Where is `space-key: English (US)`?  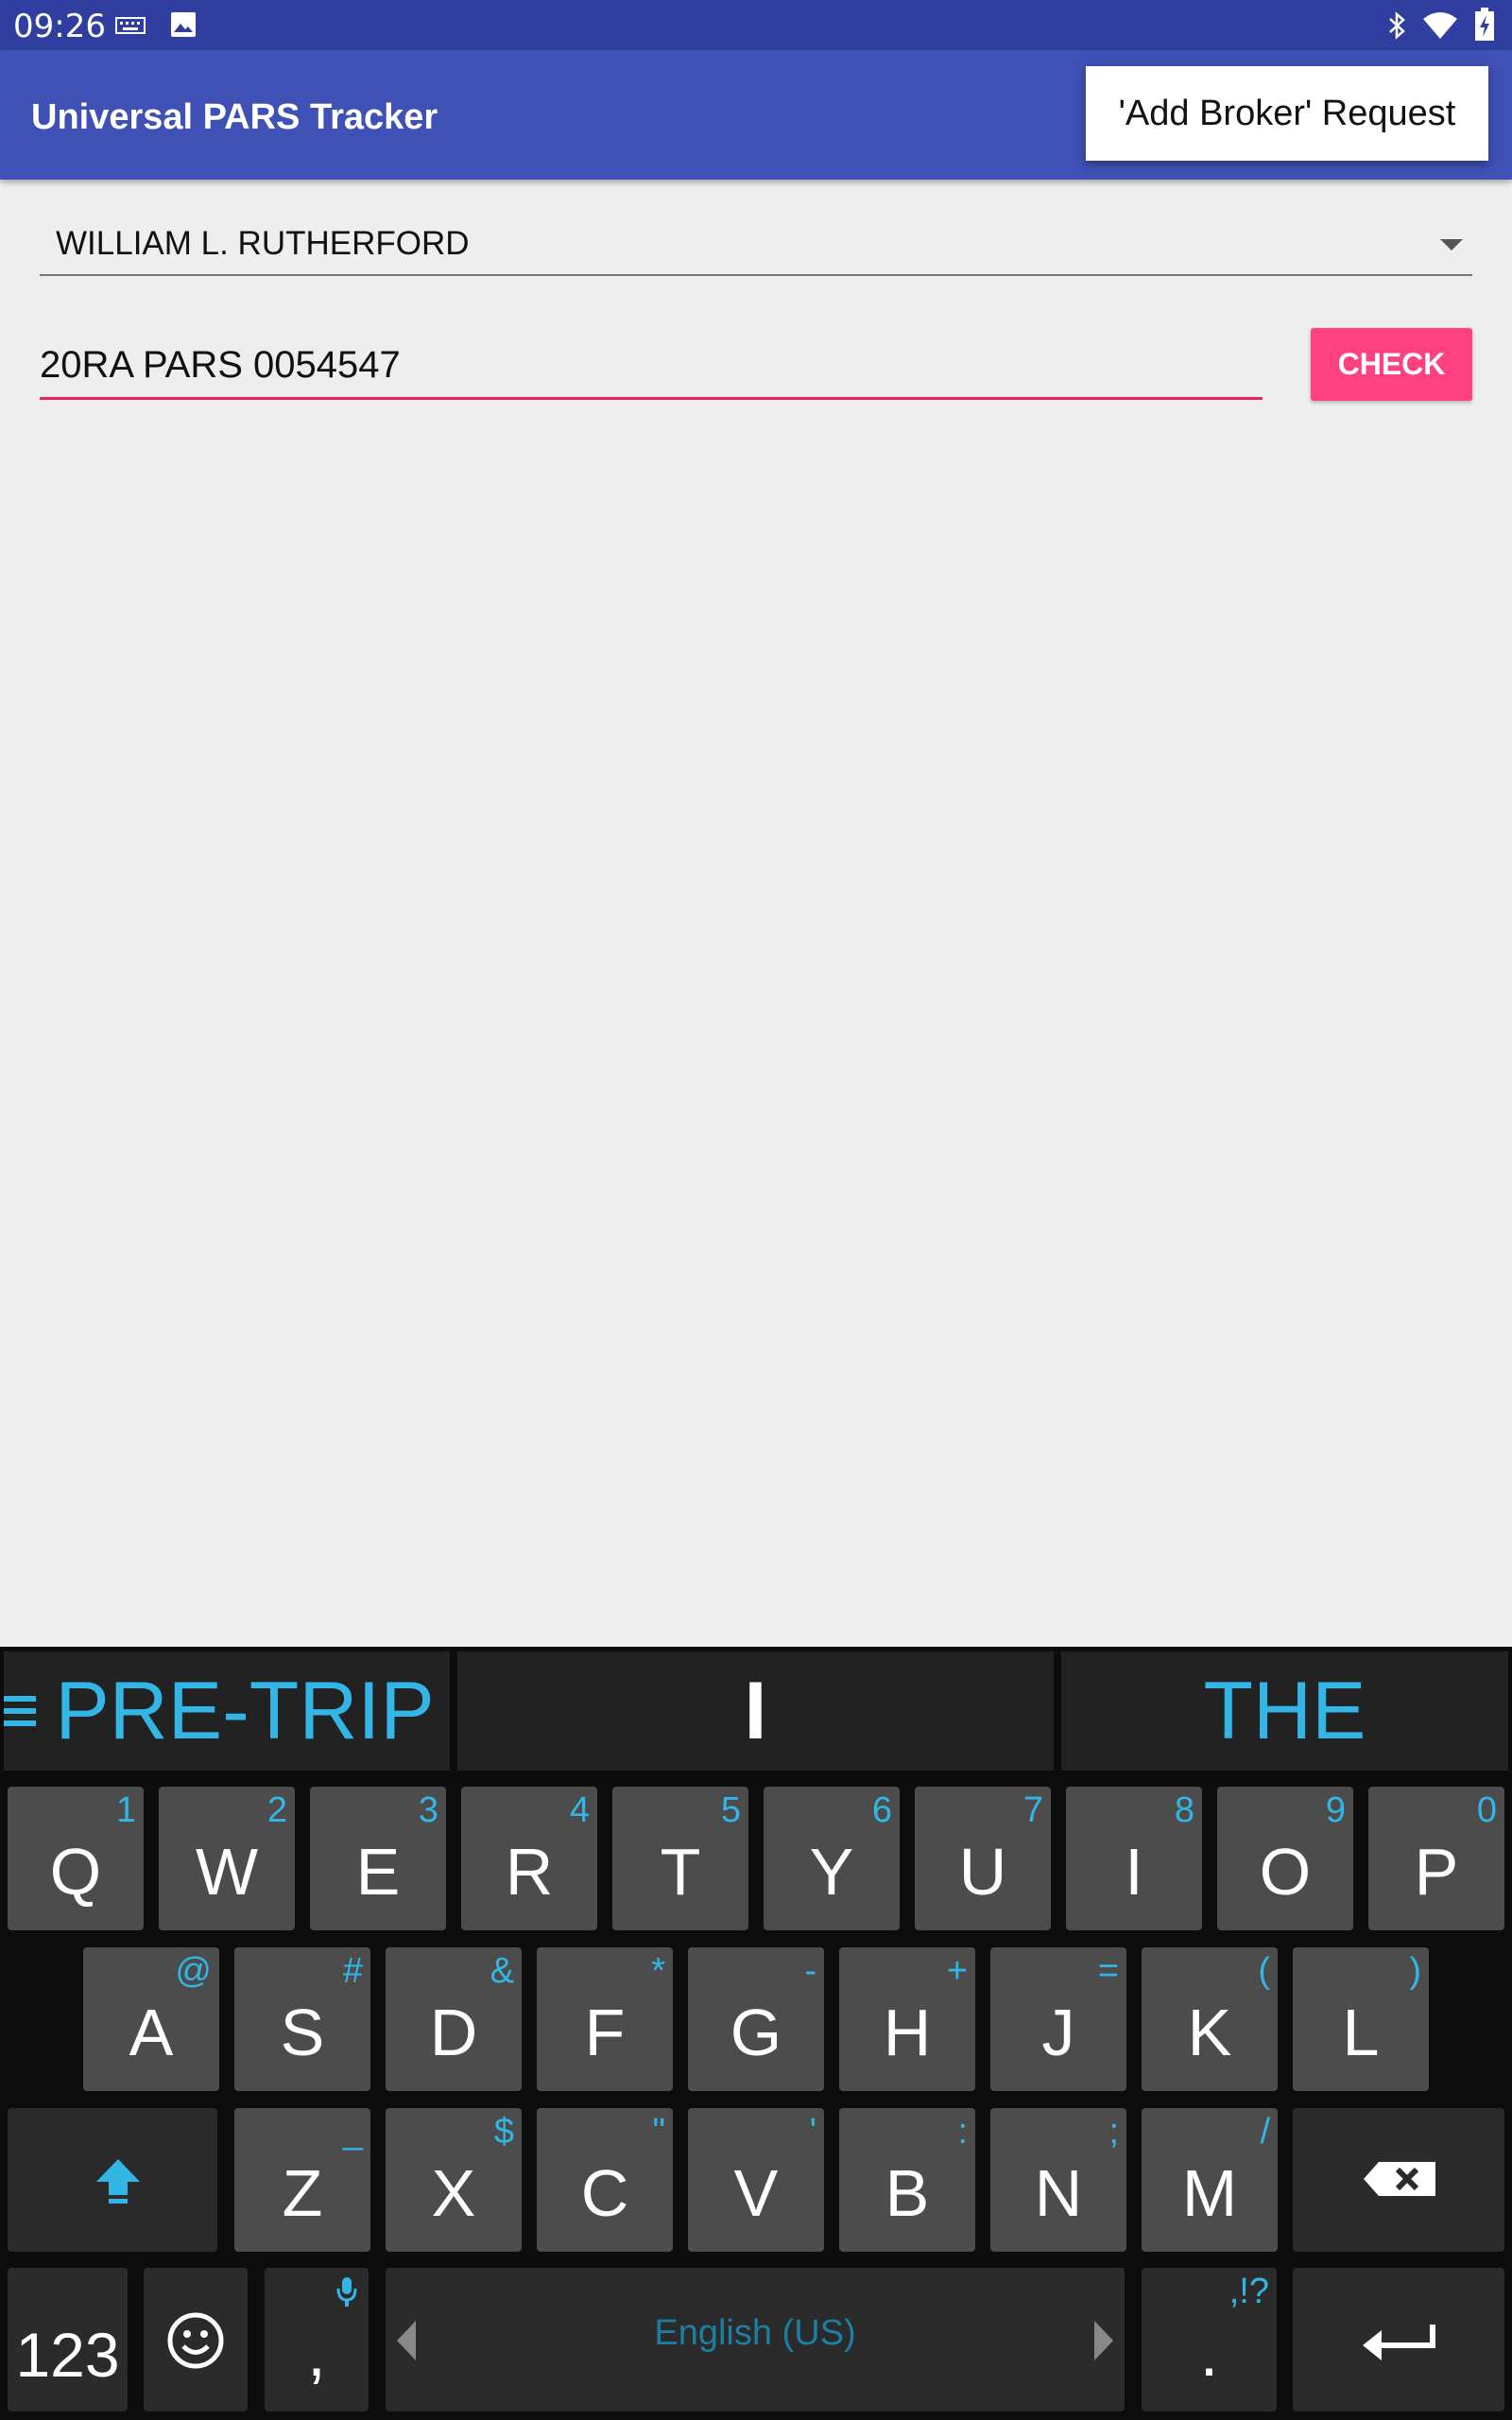
space-key: English (US) is located at coordinates (755, 2339).